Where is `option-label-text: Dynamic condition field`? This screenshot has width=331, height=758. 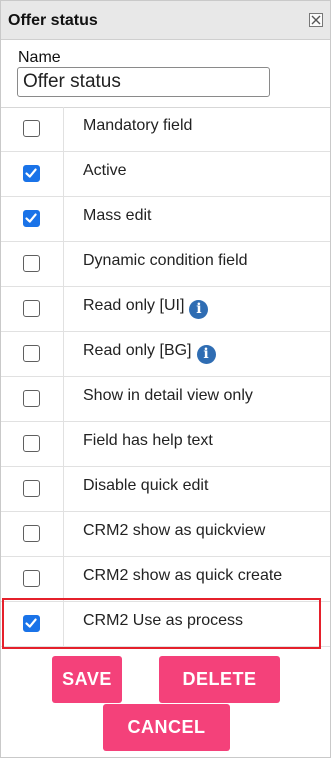
option-label-text: Dynamic condition field is located at coordinates (165, 260).